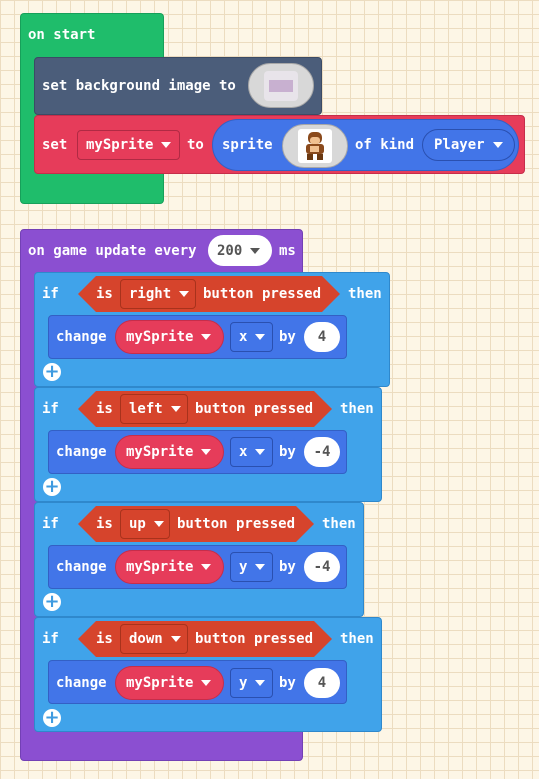 This screenshot has width=539, height=779. I want to click on kind-value: Player, so click(459, 145).